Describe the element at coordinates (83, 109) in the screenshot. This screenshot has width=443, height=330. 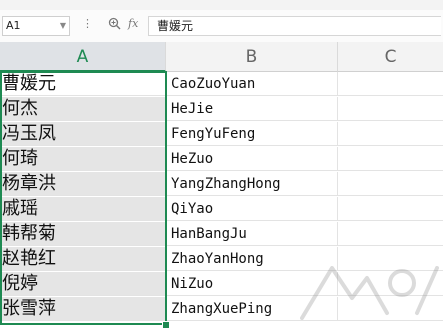
I see `cell-a: 何杰` at that location.